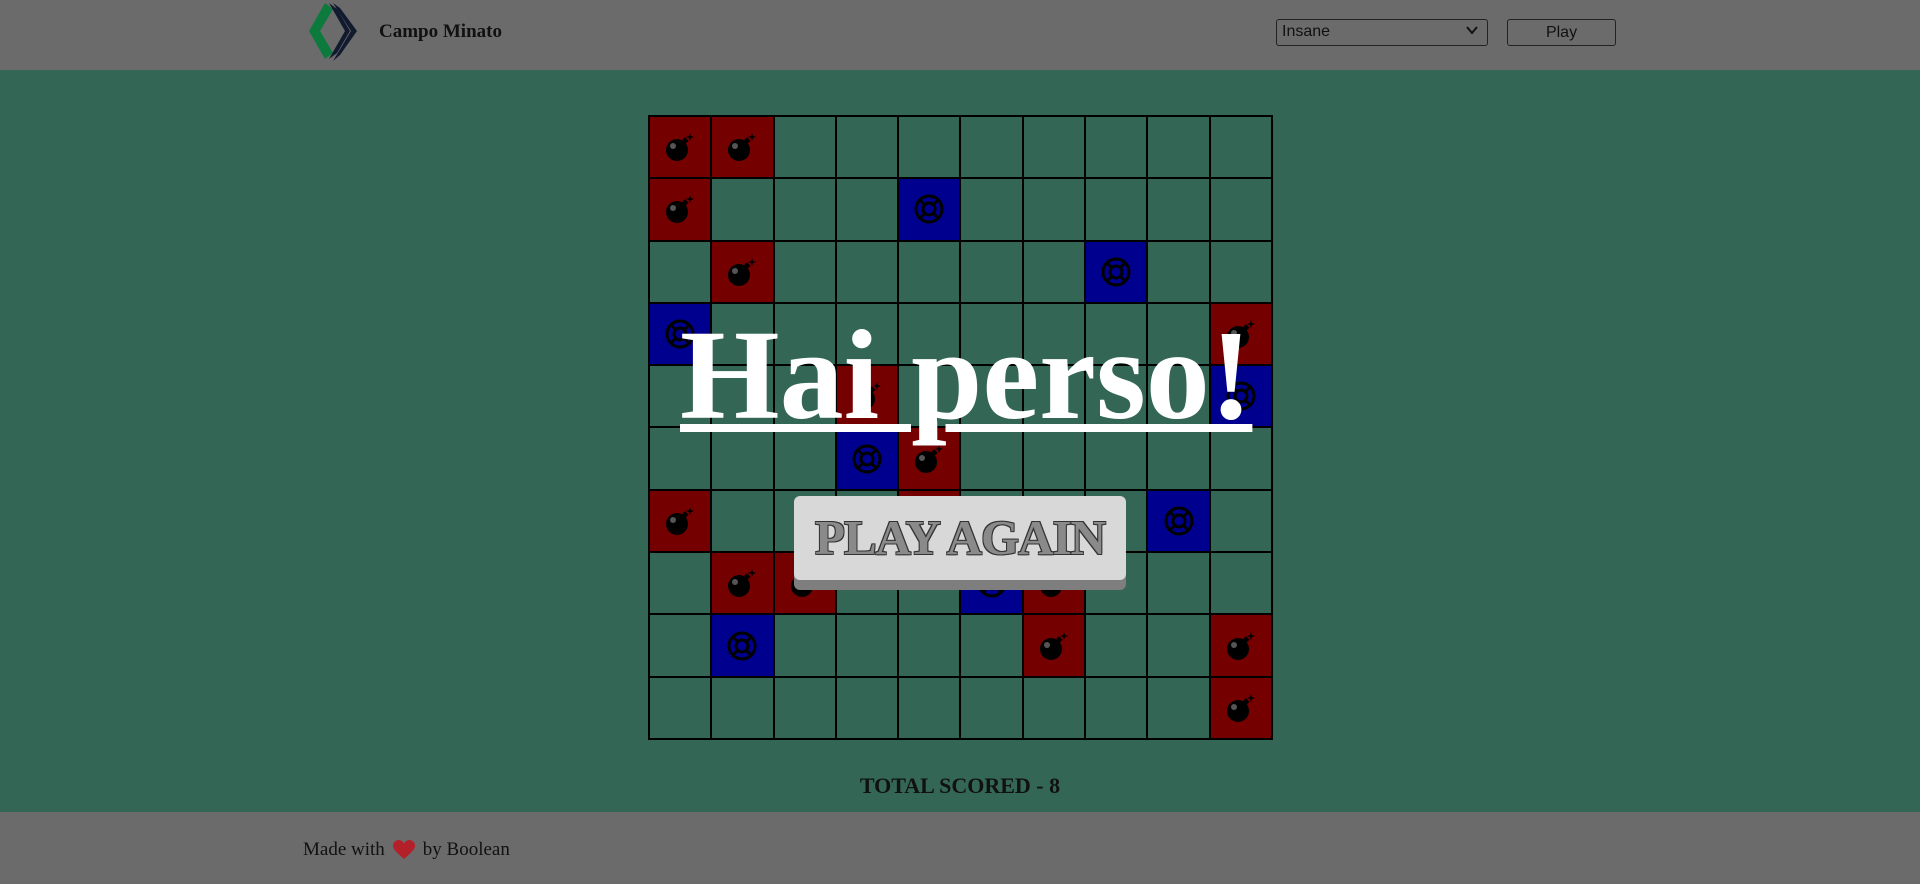  I want to click on footer-made-with: Made with, so click(344, 849).